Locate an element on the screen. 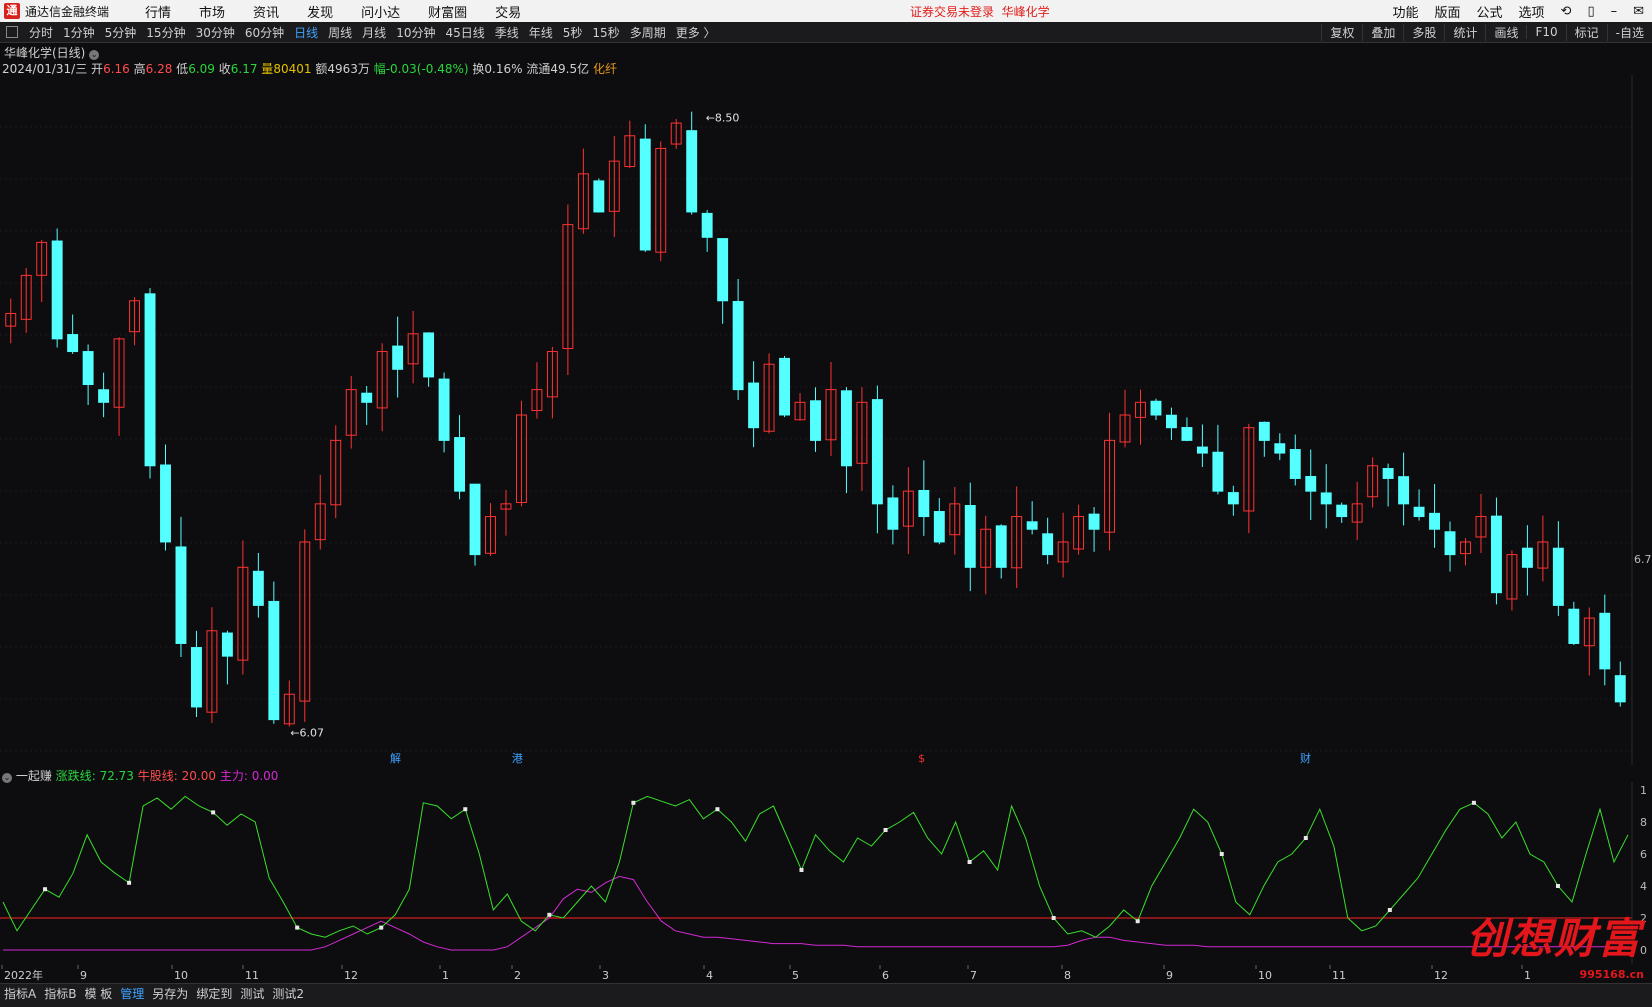 This screenshot has width=1652, height=1007. period-weekly: 周线 is located at coordinates (340, 32).